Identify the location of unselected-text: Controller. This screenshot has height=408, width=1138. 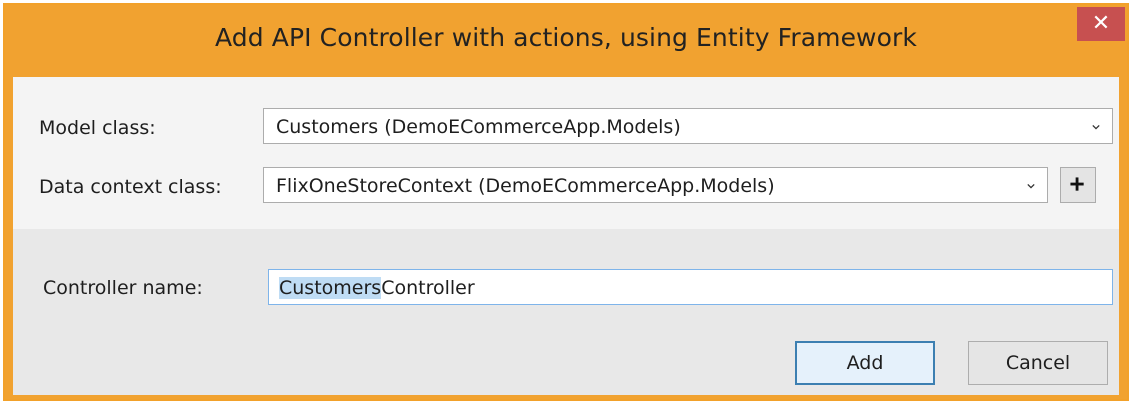
(428, 288).